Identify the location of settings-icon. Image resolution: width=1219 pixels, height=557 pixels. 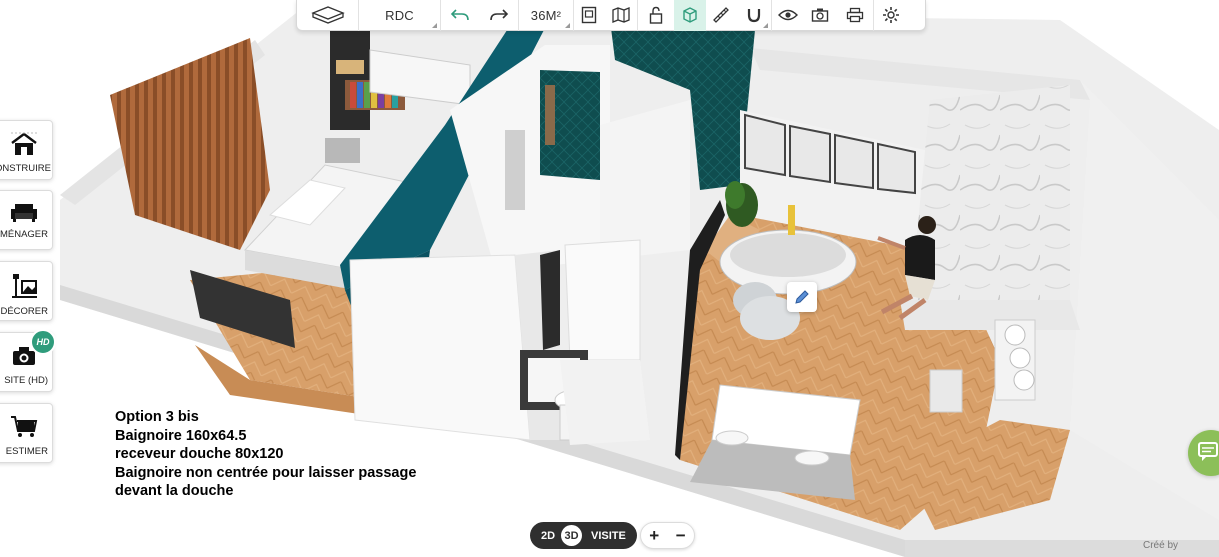
(890, 15).